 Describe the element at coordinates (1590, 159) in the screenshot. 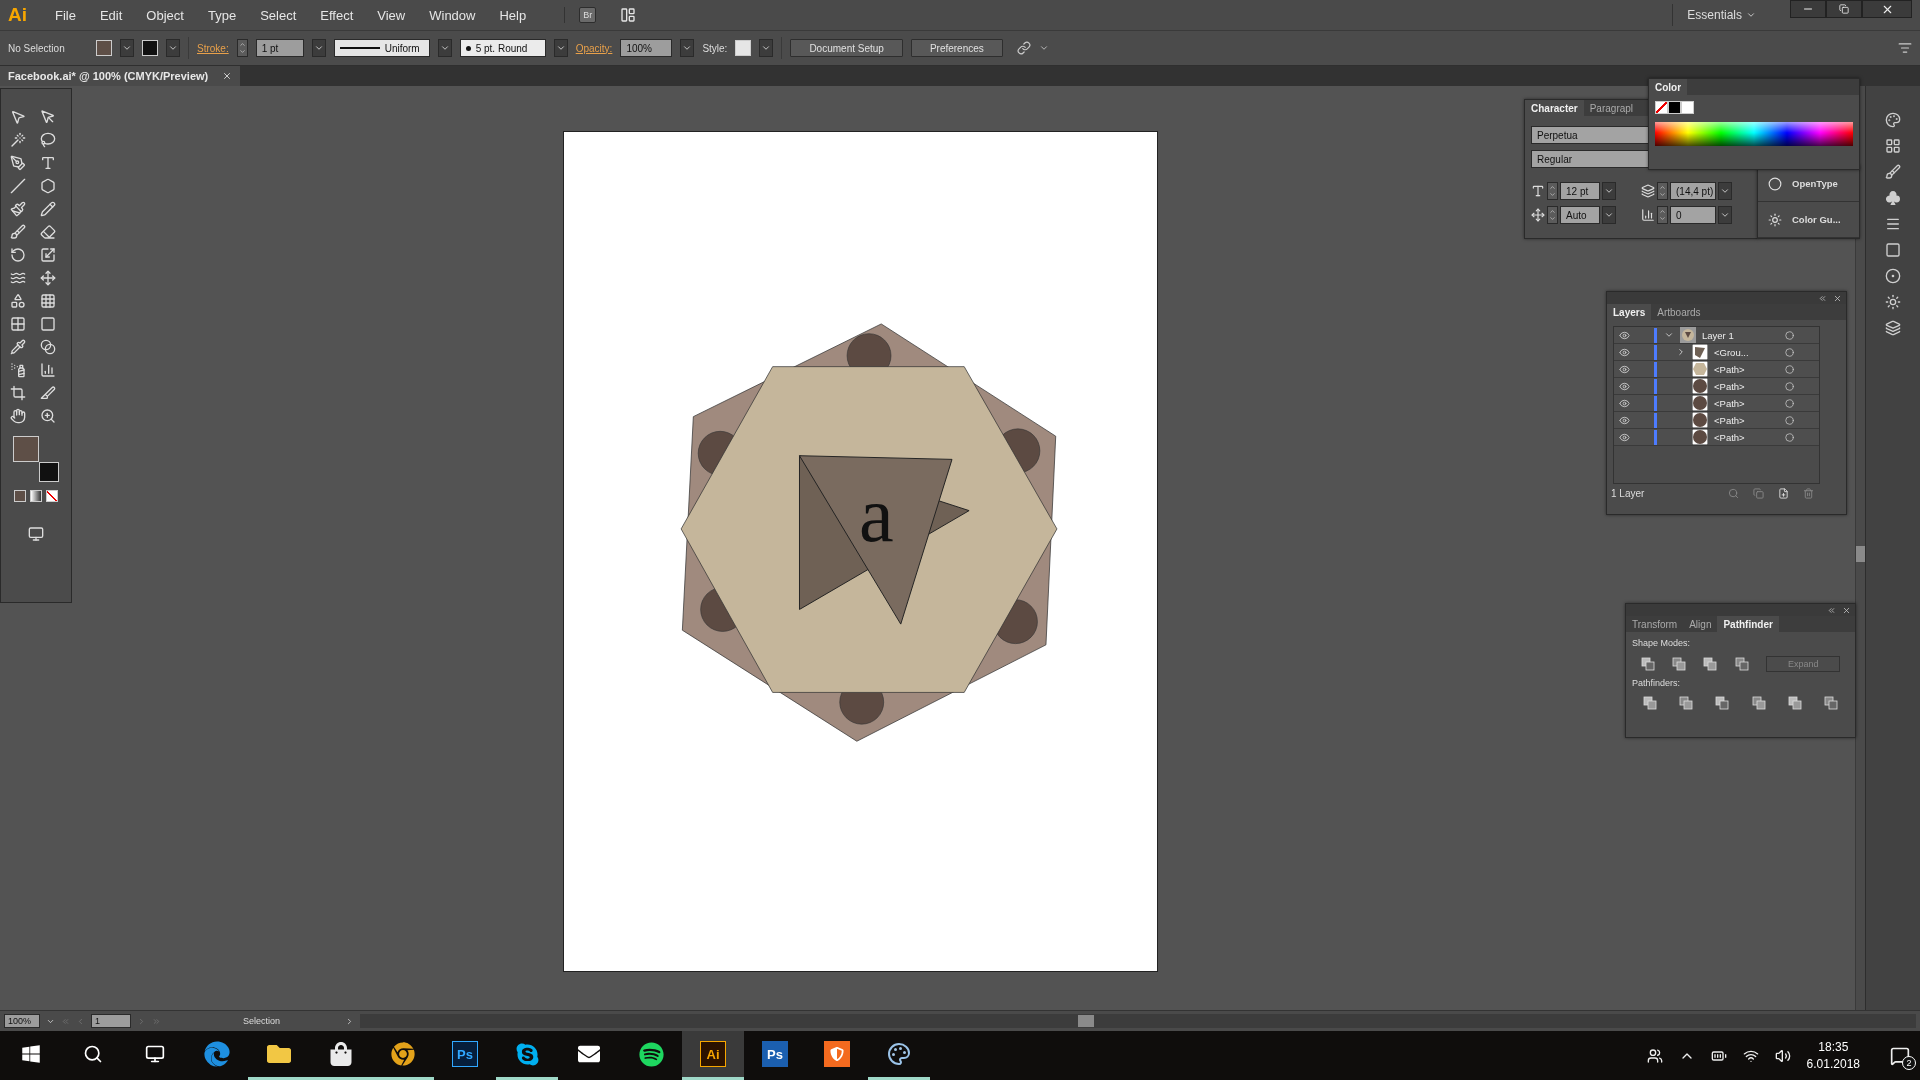

I see `font-style-field: Regular` at that location.